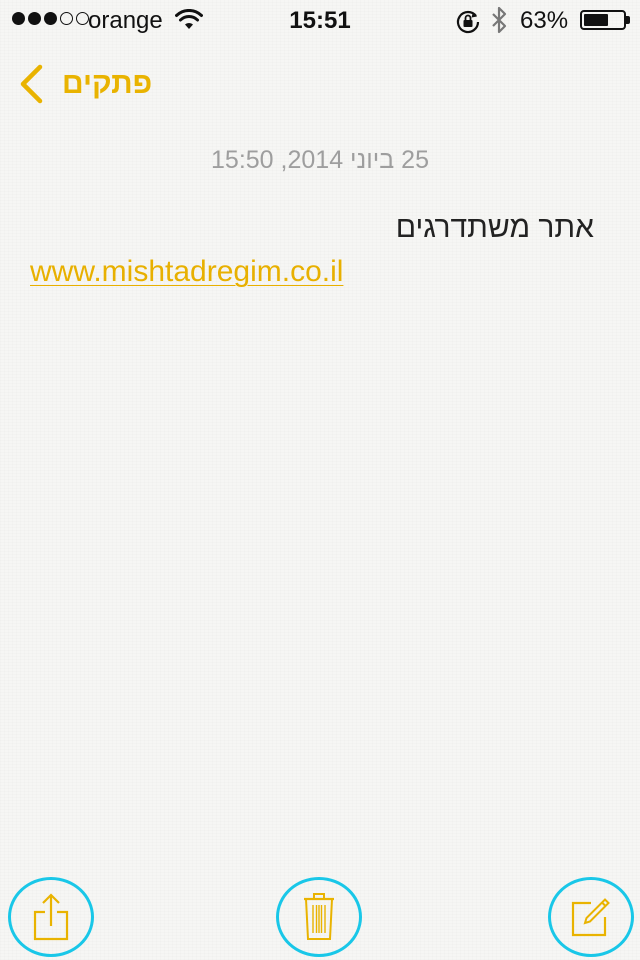 This screenshot has height=960, width=640. Describe the element at coordinates (628, 20) in the screenshot. I see `battery-tip` at that location.